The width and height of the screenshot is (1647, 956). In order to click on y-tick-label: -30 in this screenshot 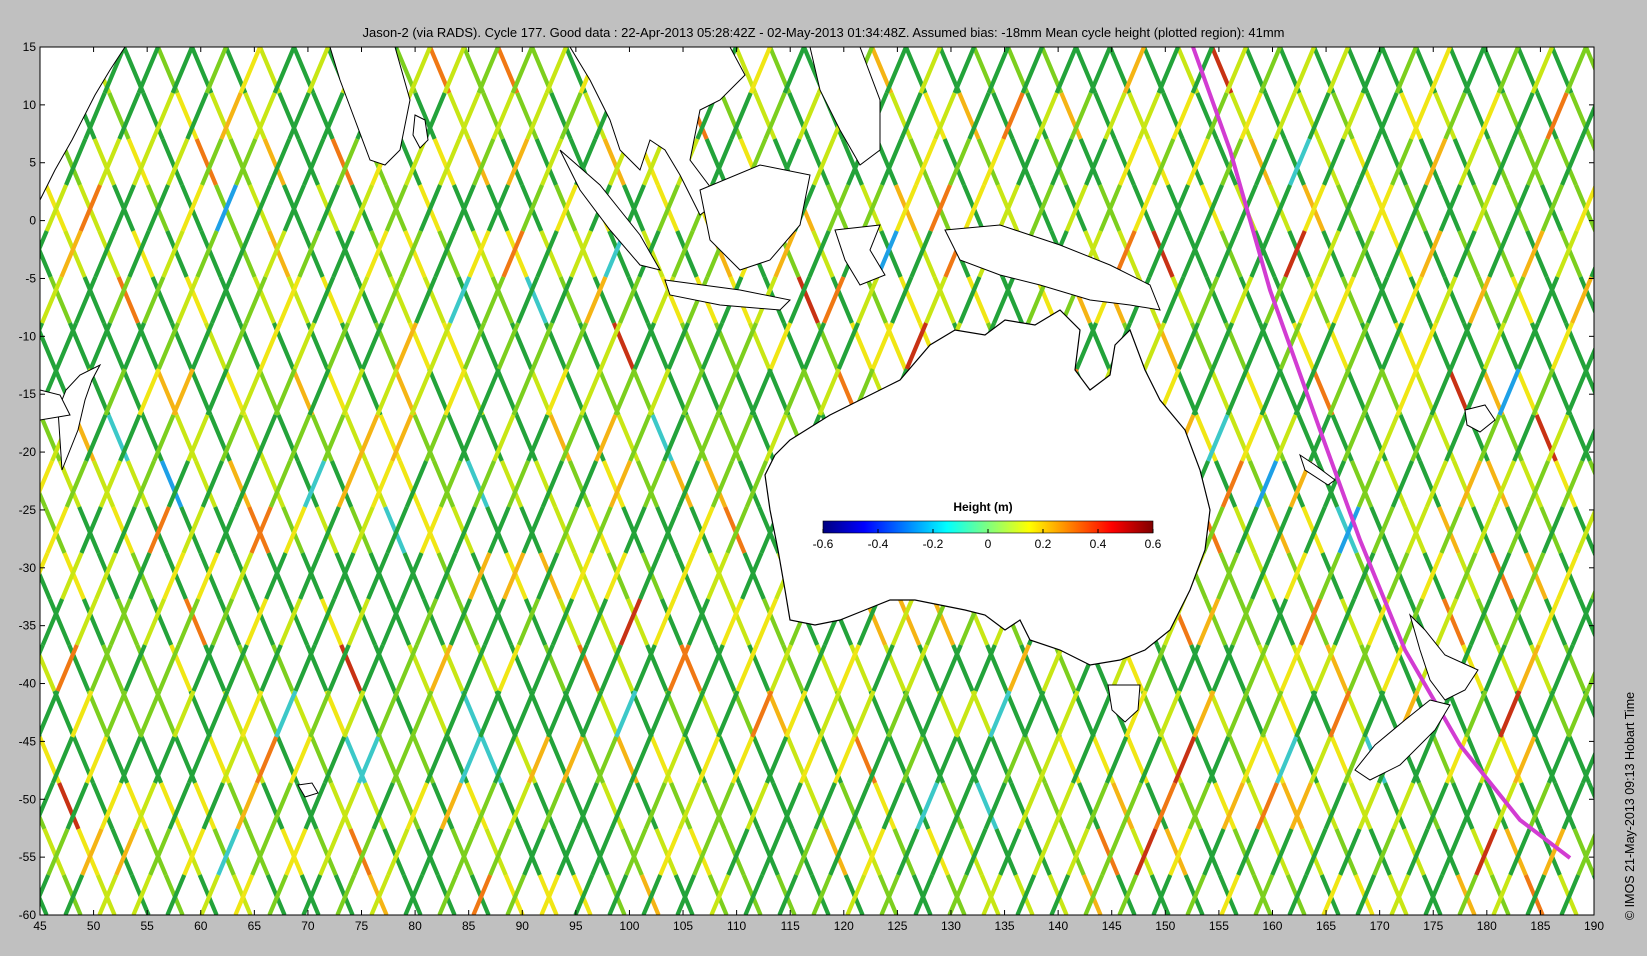, I will do `click(28, 568)`.